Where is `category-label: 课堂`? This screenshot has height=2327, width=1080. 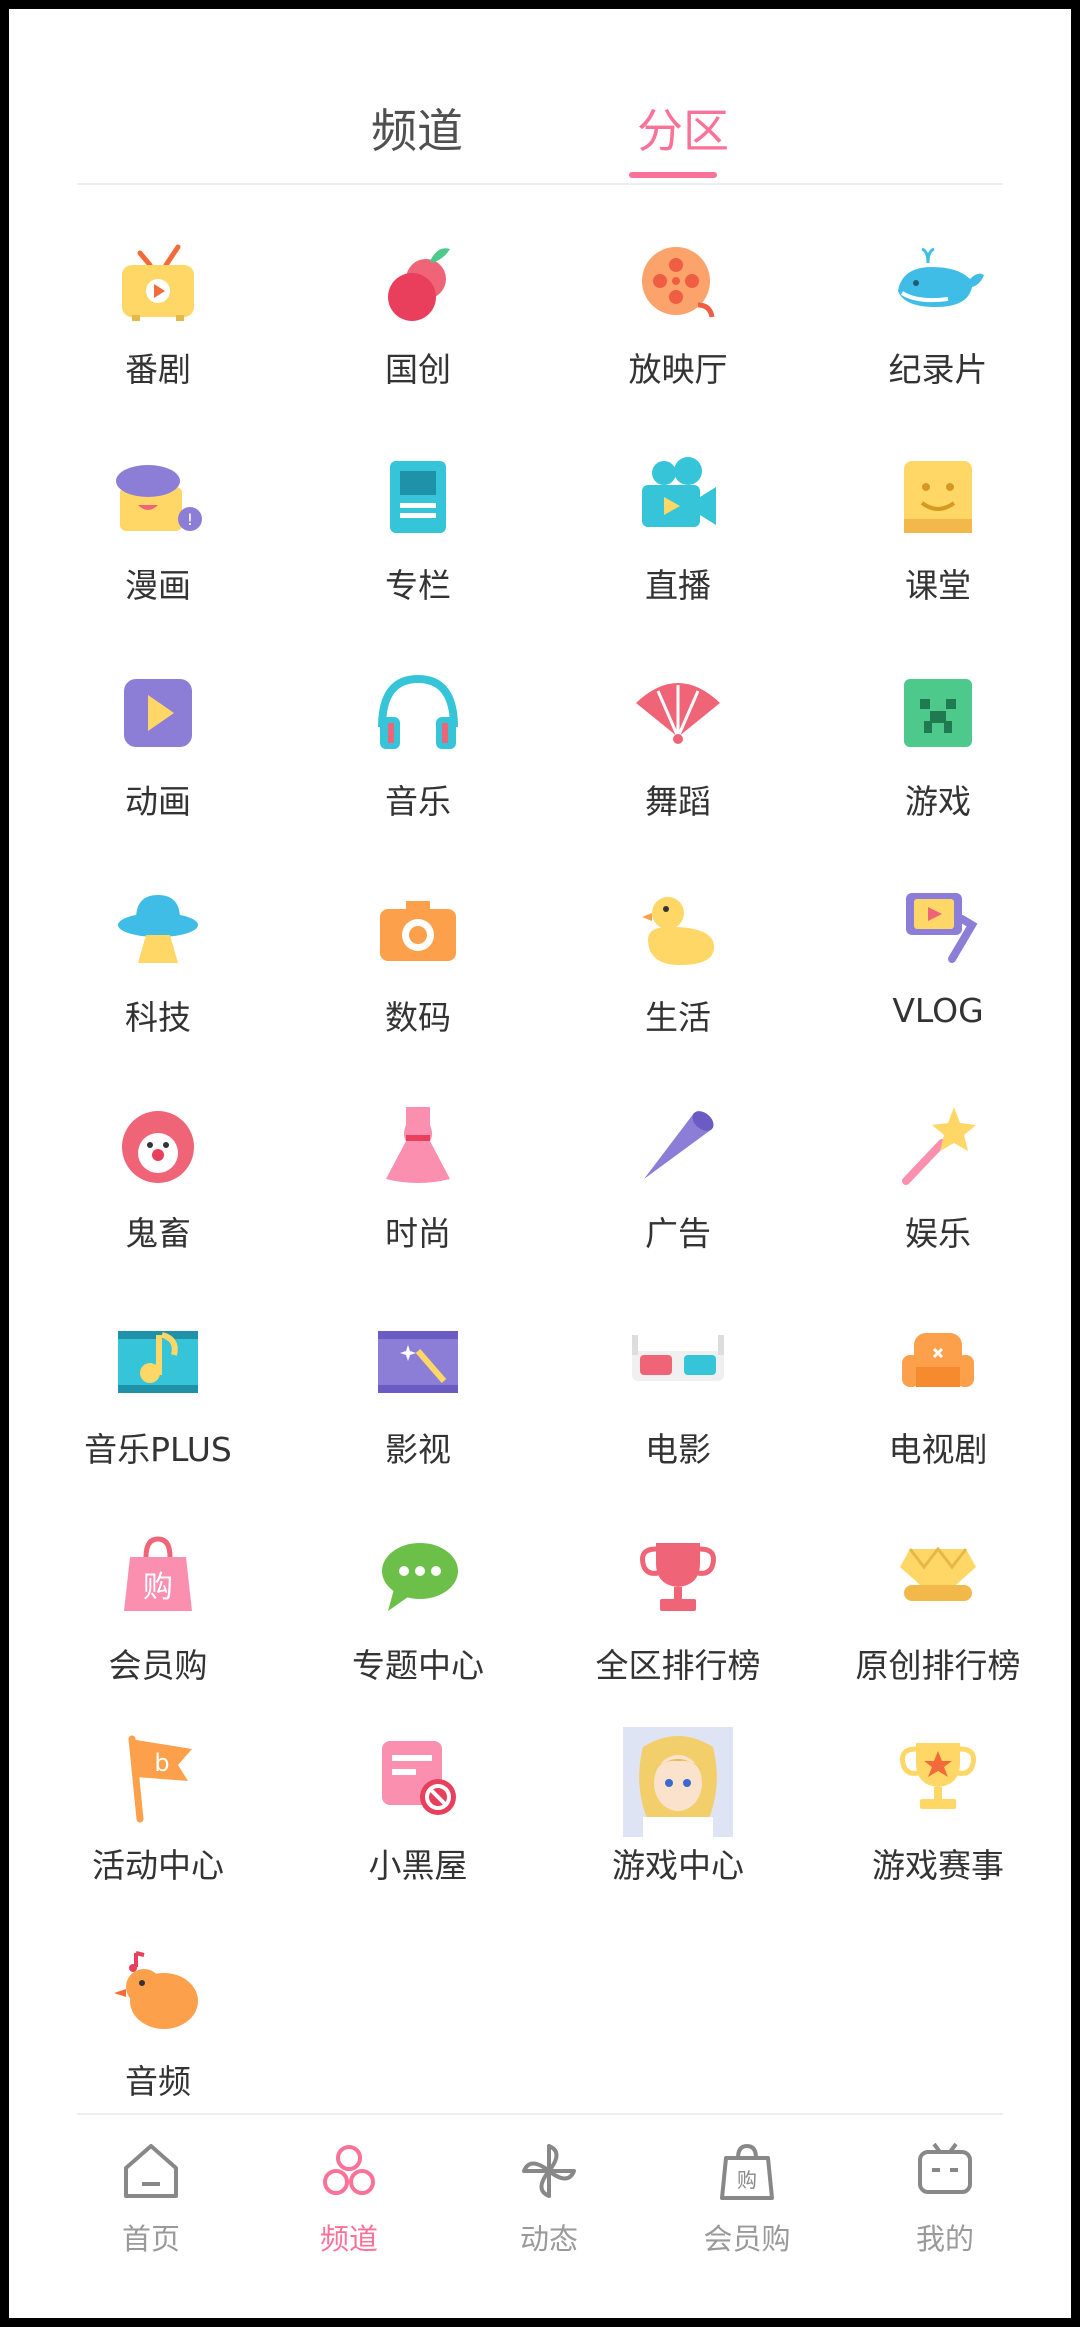 category-label: 课堂 is located at coordinates (938, 585).